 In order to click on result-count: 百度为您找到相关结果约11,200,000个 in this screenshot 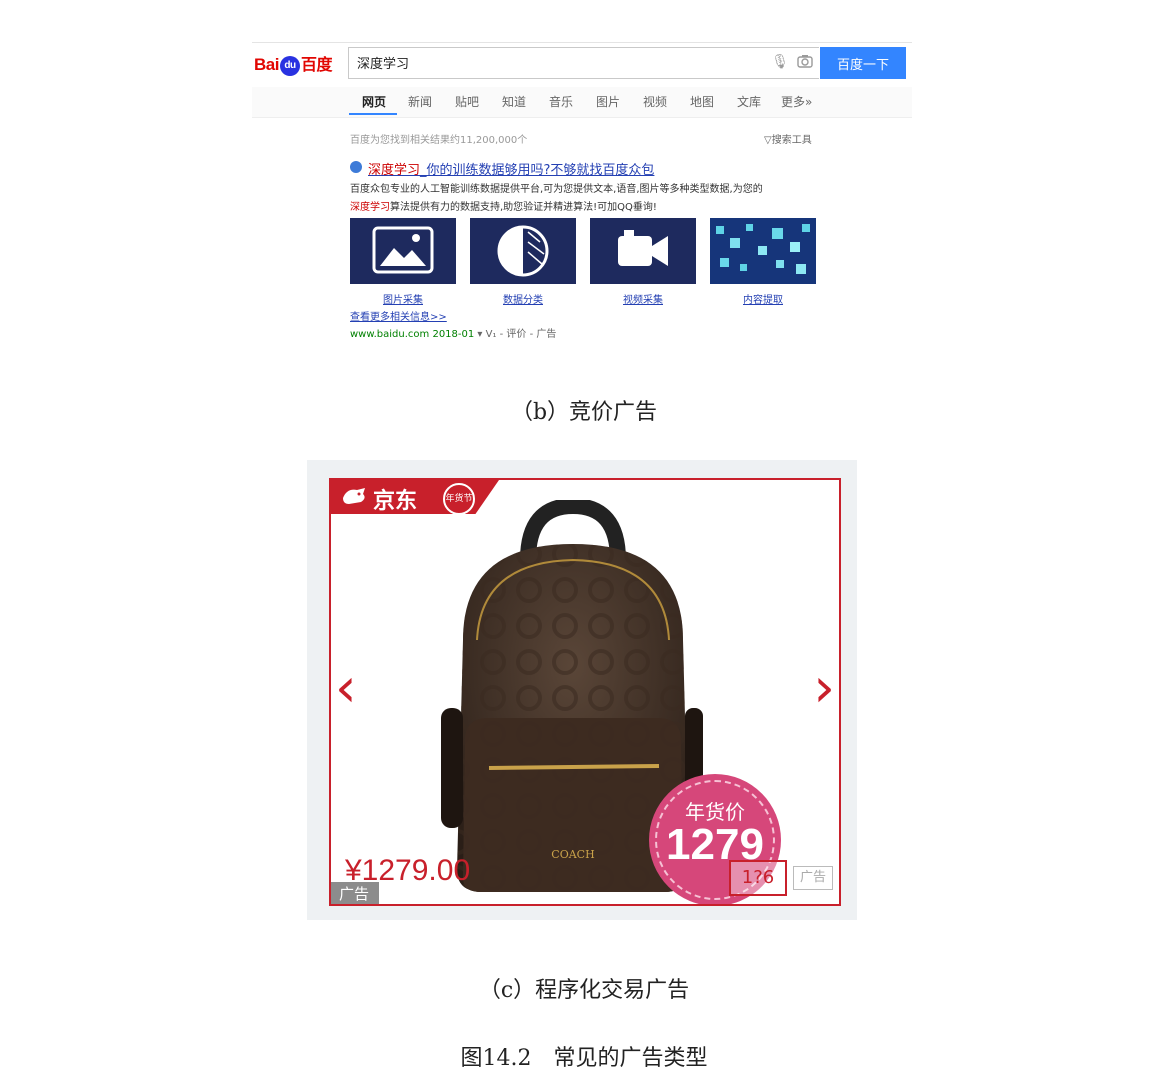, I will do `click(439, 140)`.